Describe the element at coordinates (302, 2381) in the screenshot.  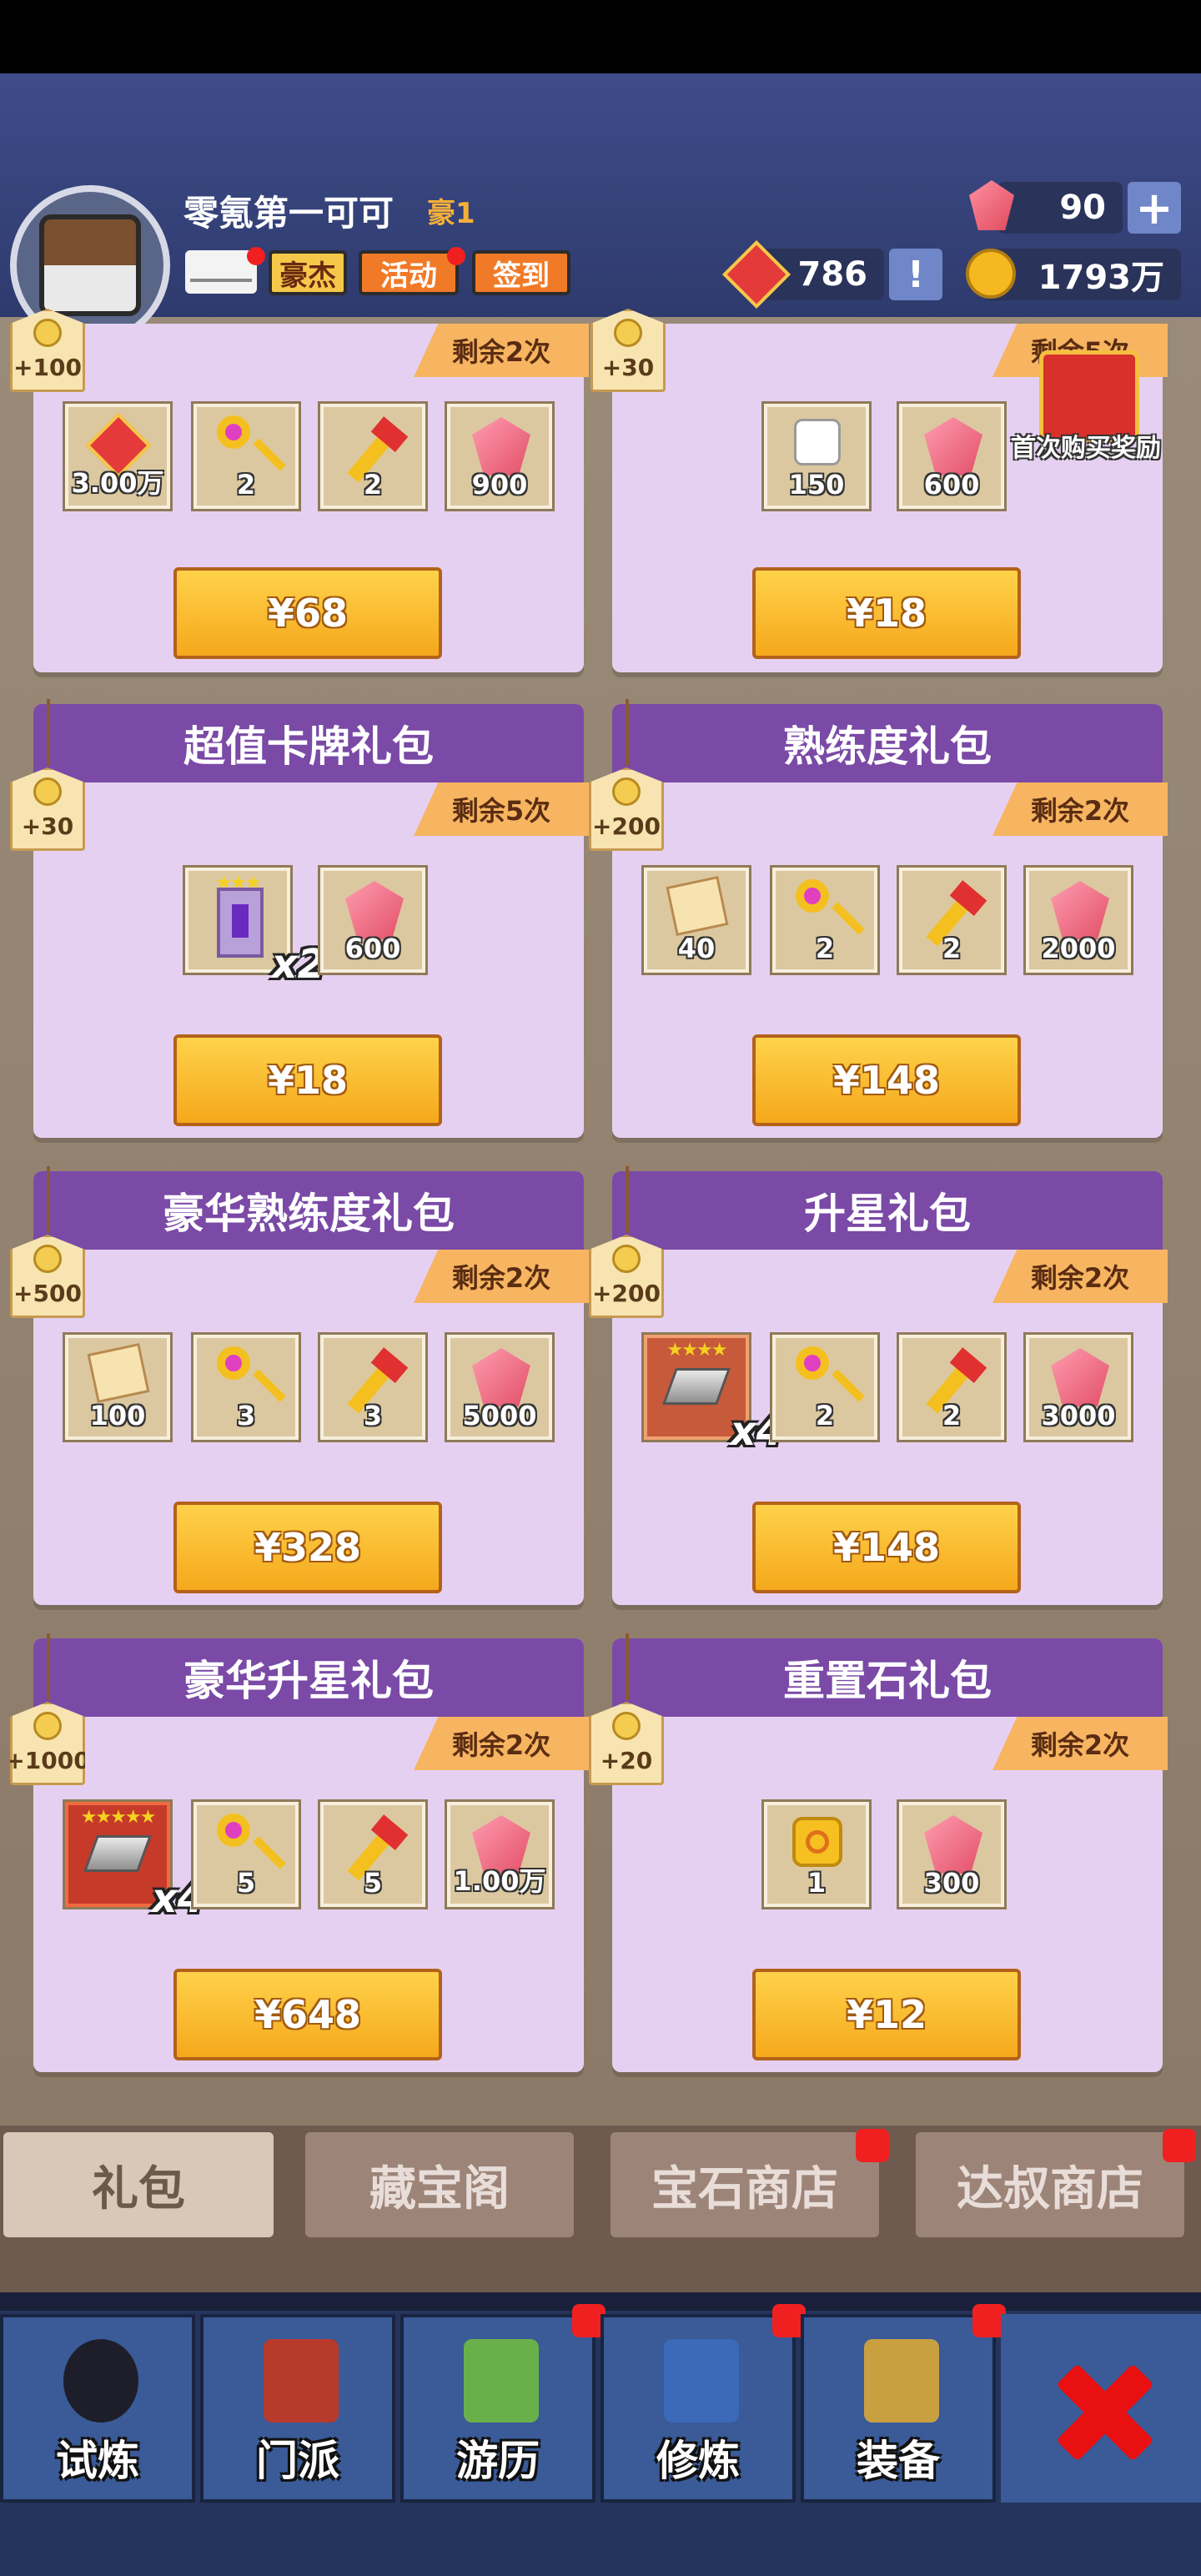
I see `temple-icon` at that location.